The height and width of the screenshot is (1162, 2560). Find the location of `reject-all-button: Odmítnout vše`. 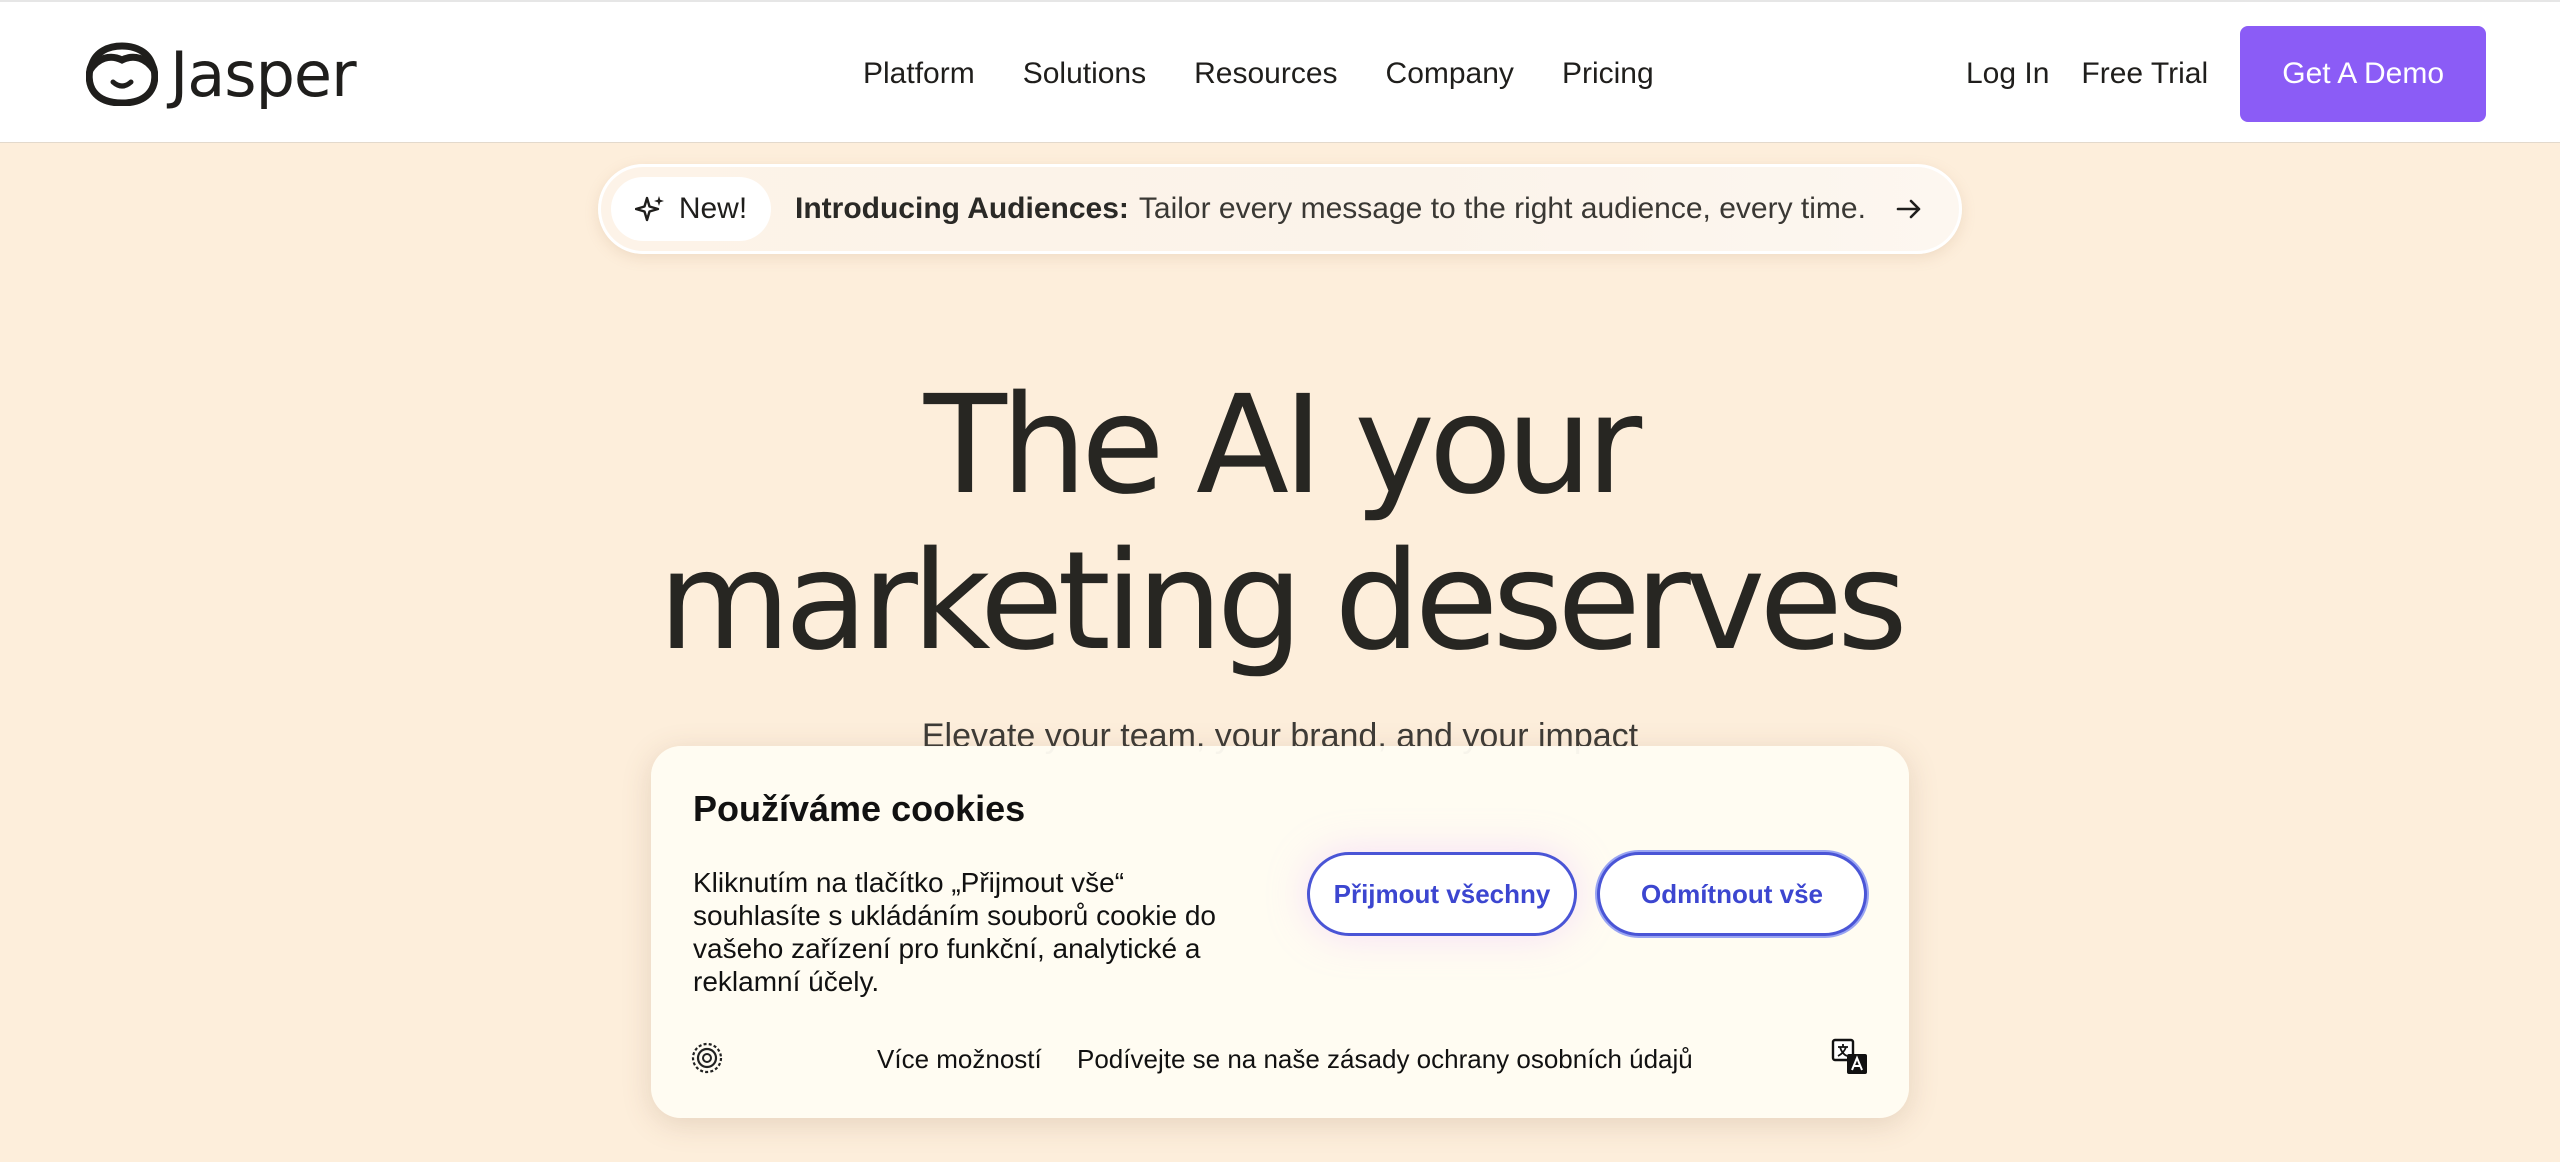

reject-all-button: Odmítnout vše is located at coordinates (1732, 894).